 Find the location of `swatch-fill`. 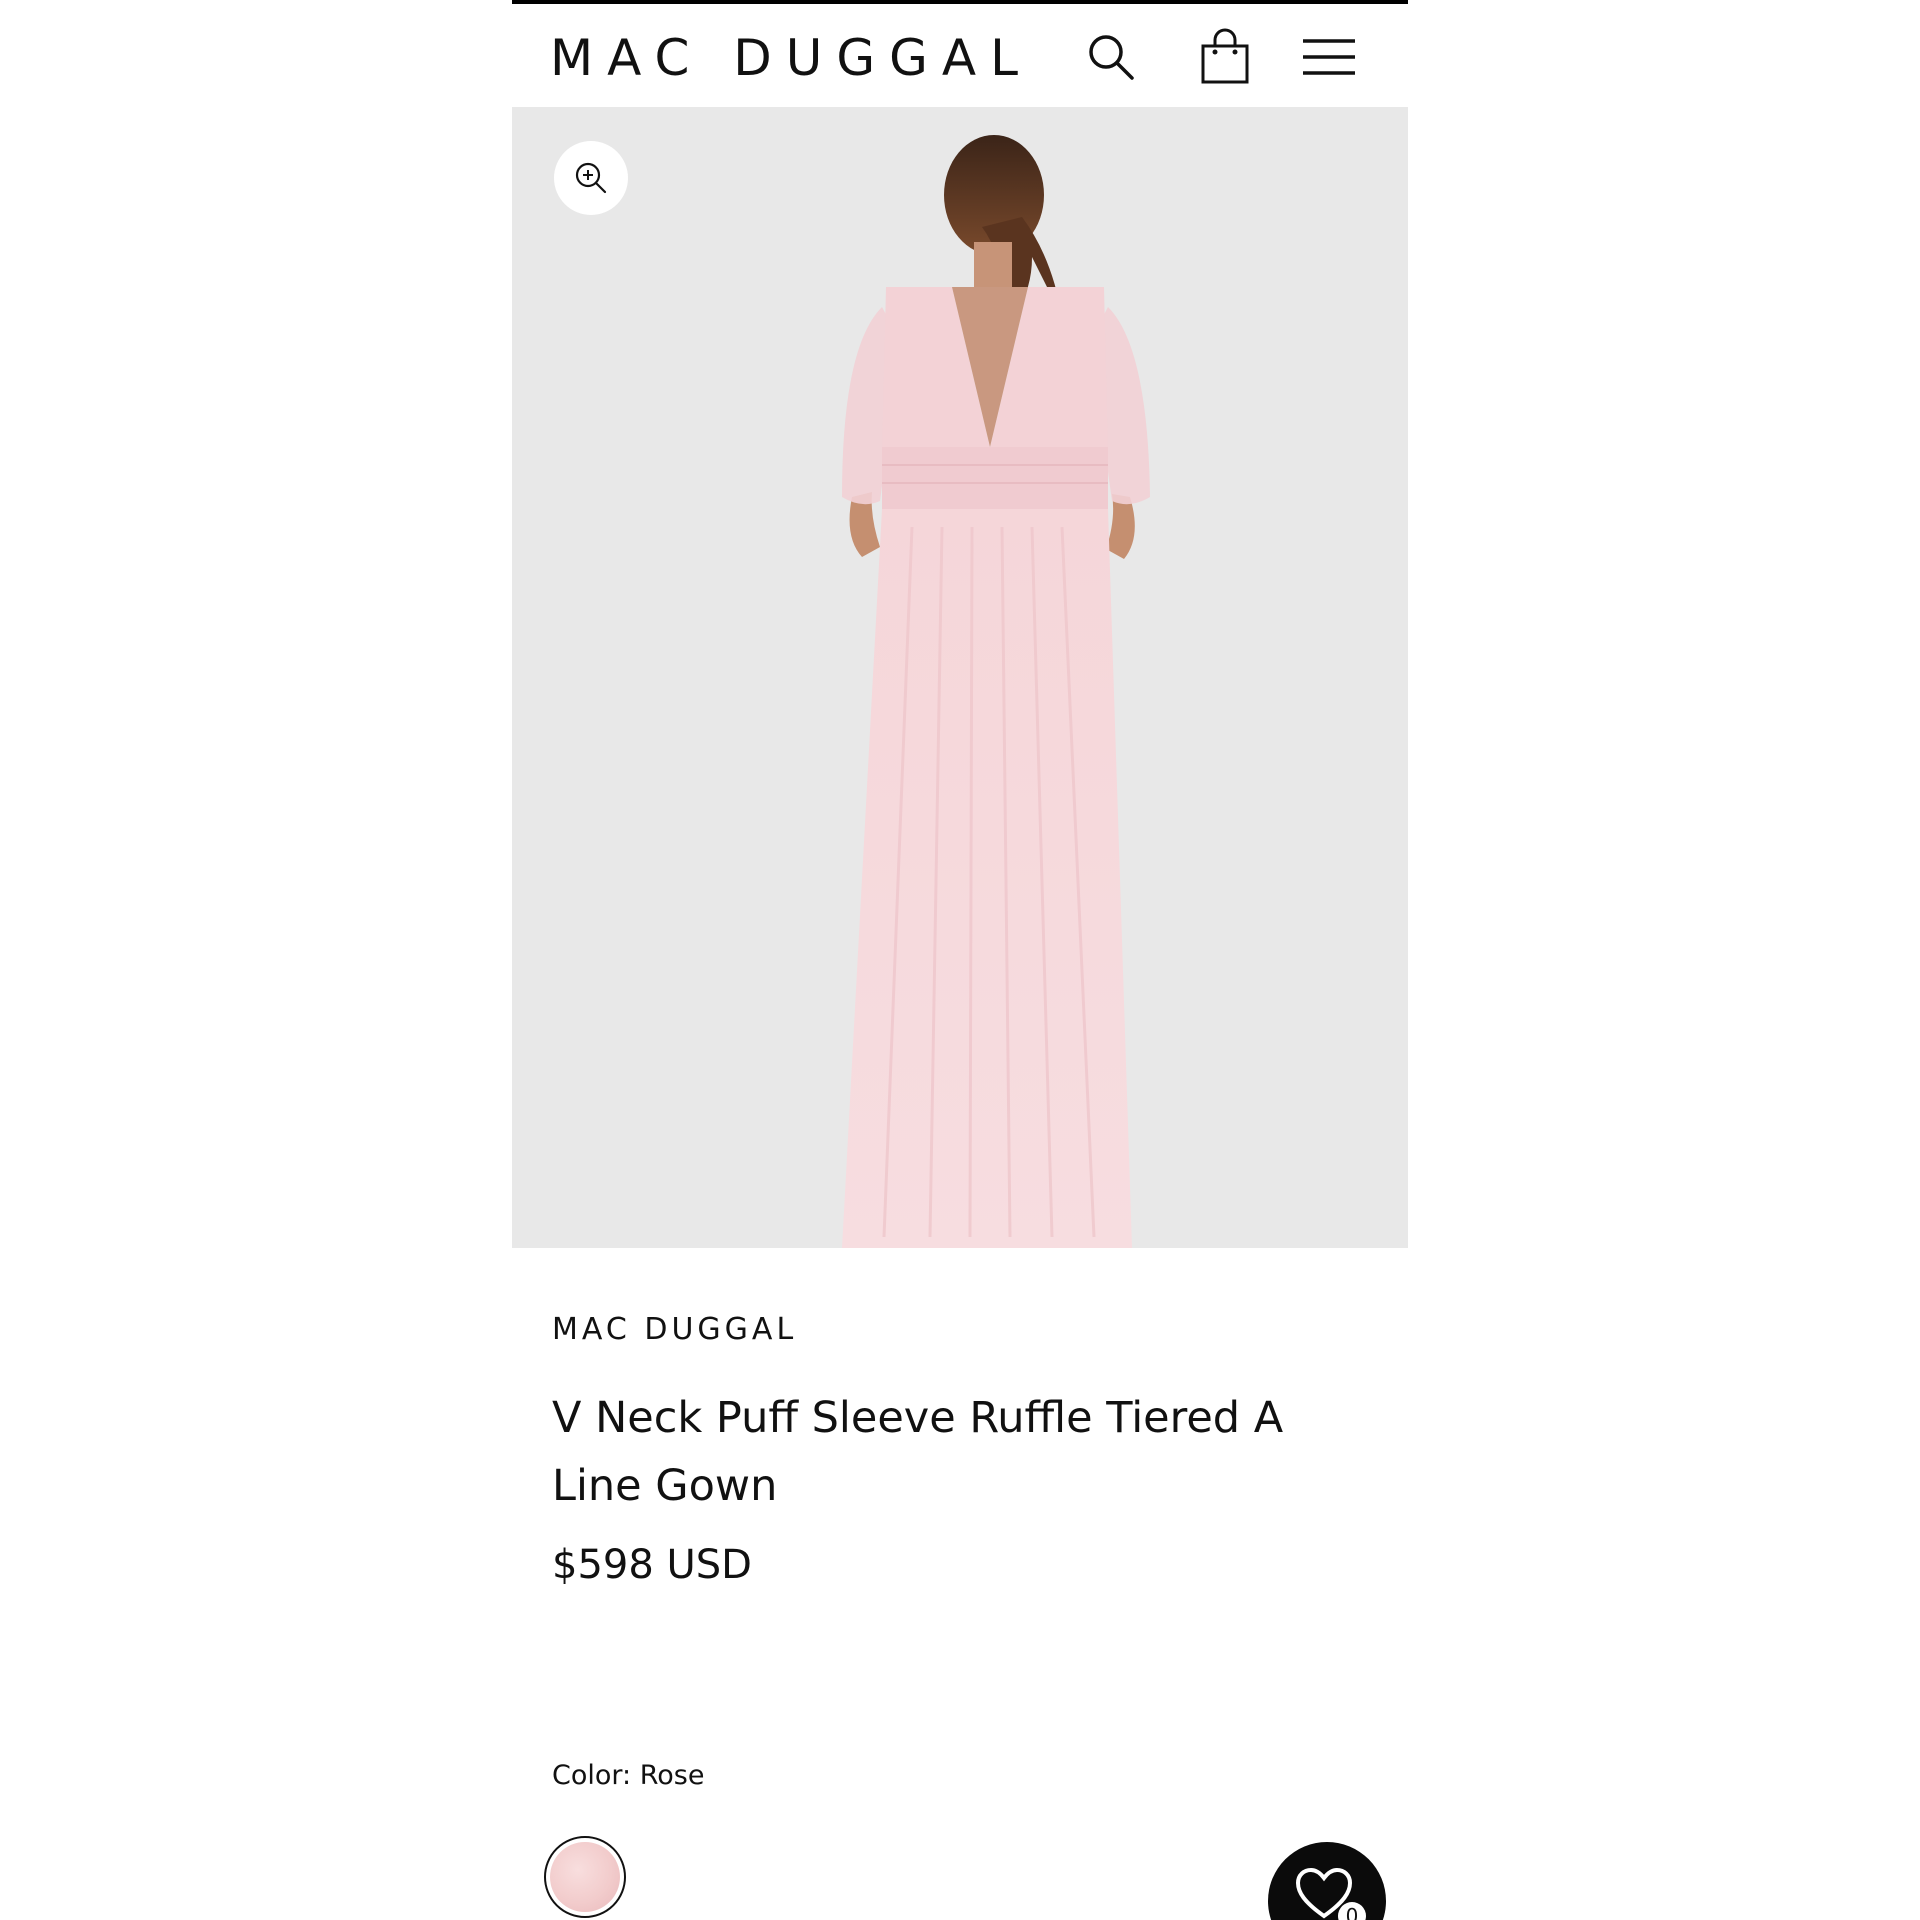

swatch-fill is located at coordinates (585, 1877).